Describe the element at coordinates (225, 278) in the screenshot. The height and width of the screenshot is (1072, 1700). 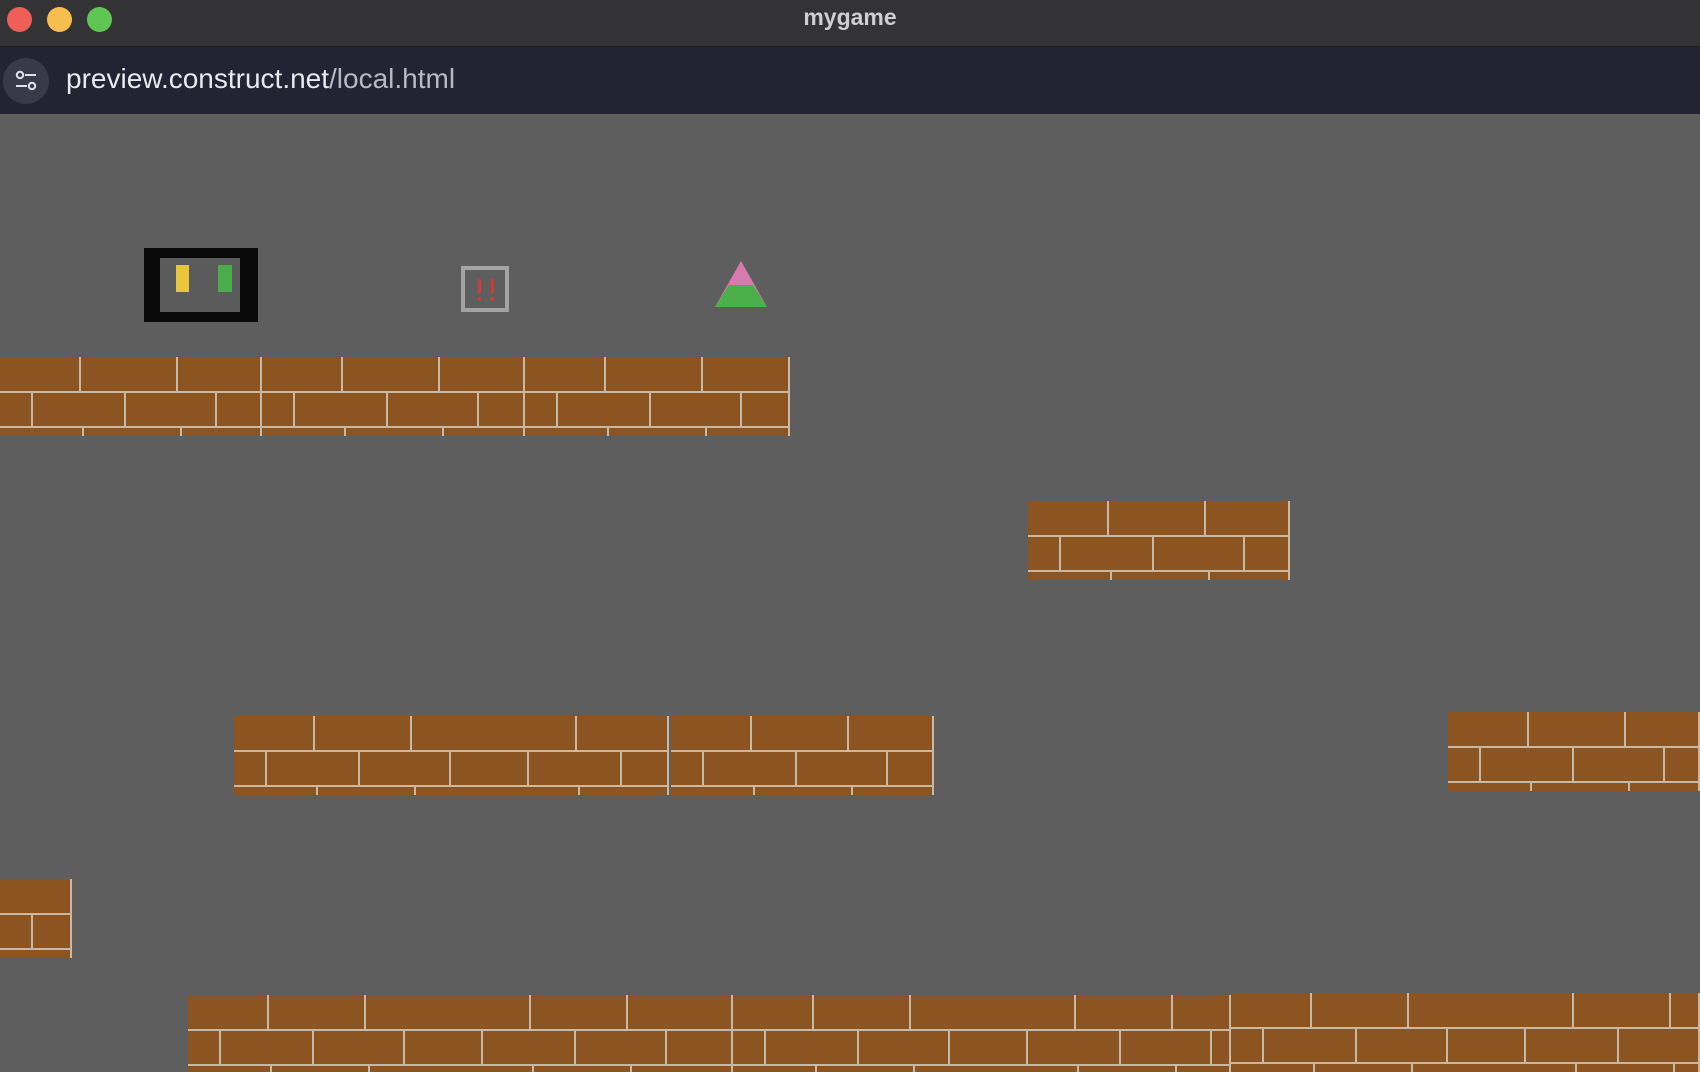
I see `green-bar` at that location.